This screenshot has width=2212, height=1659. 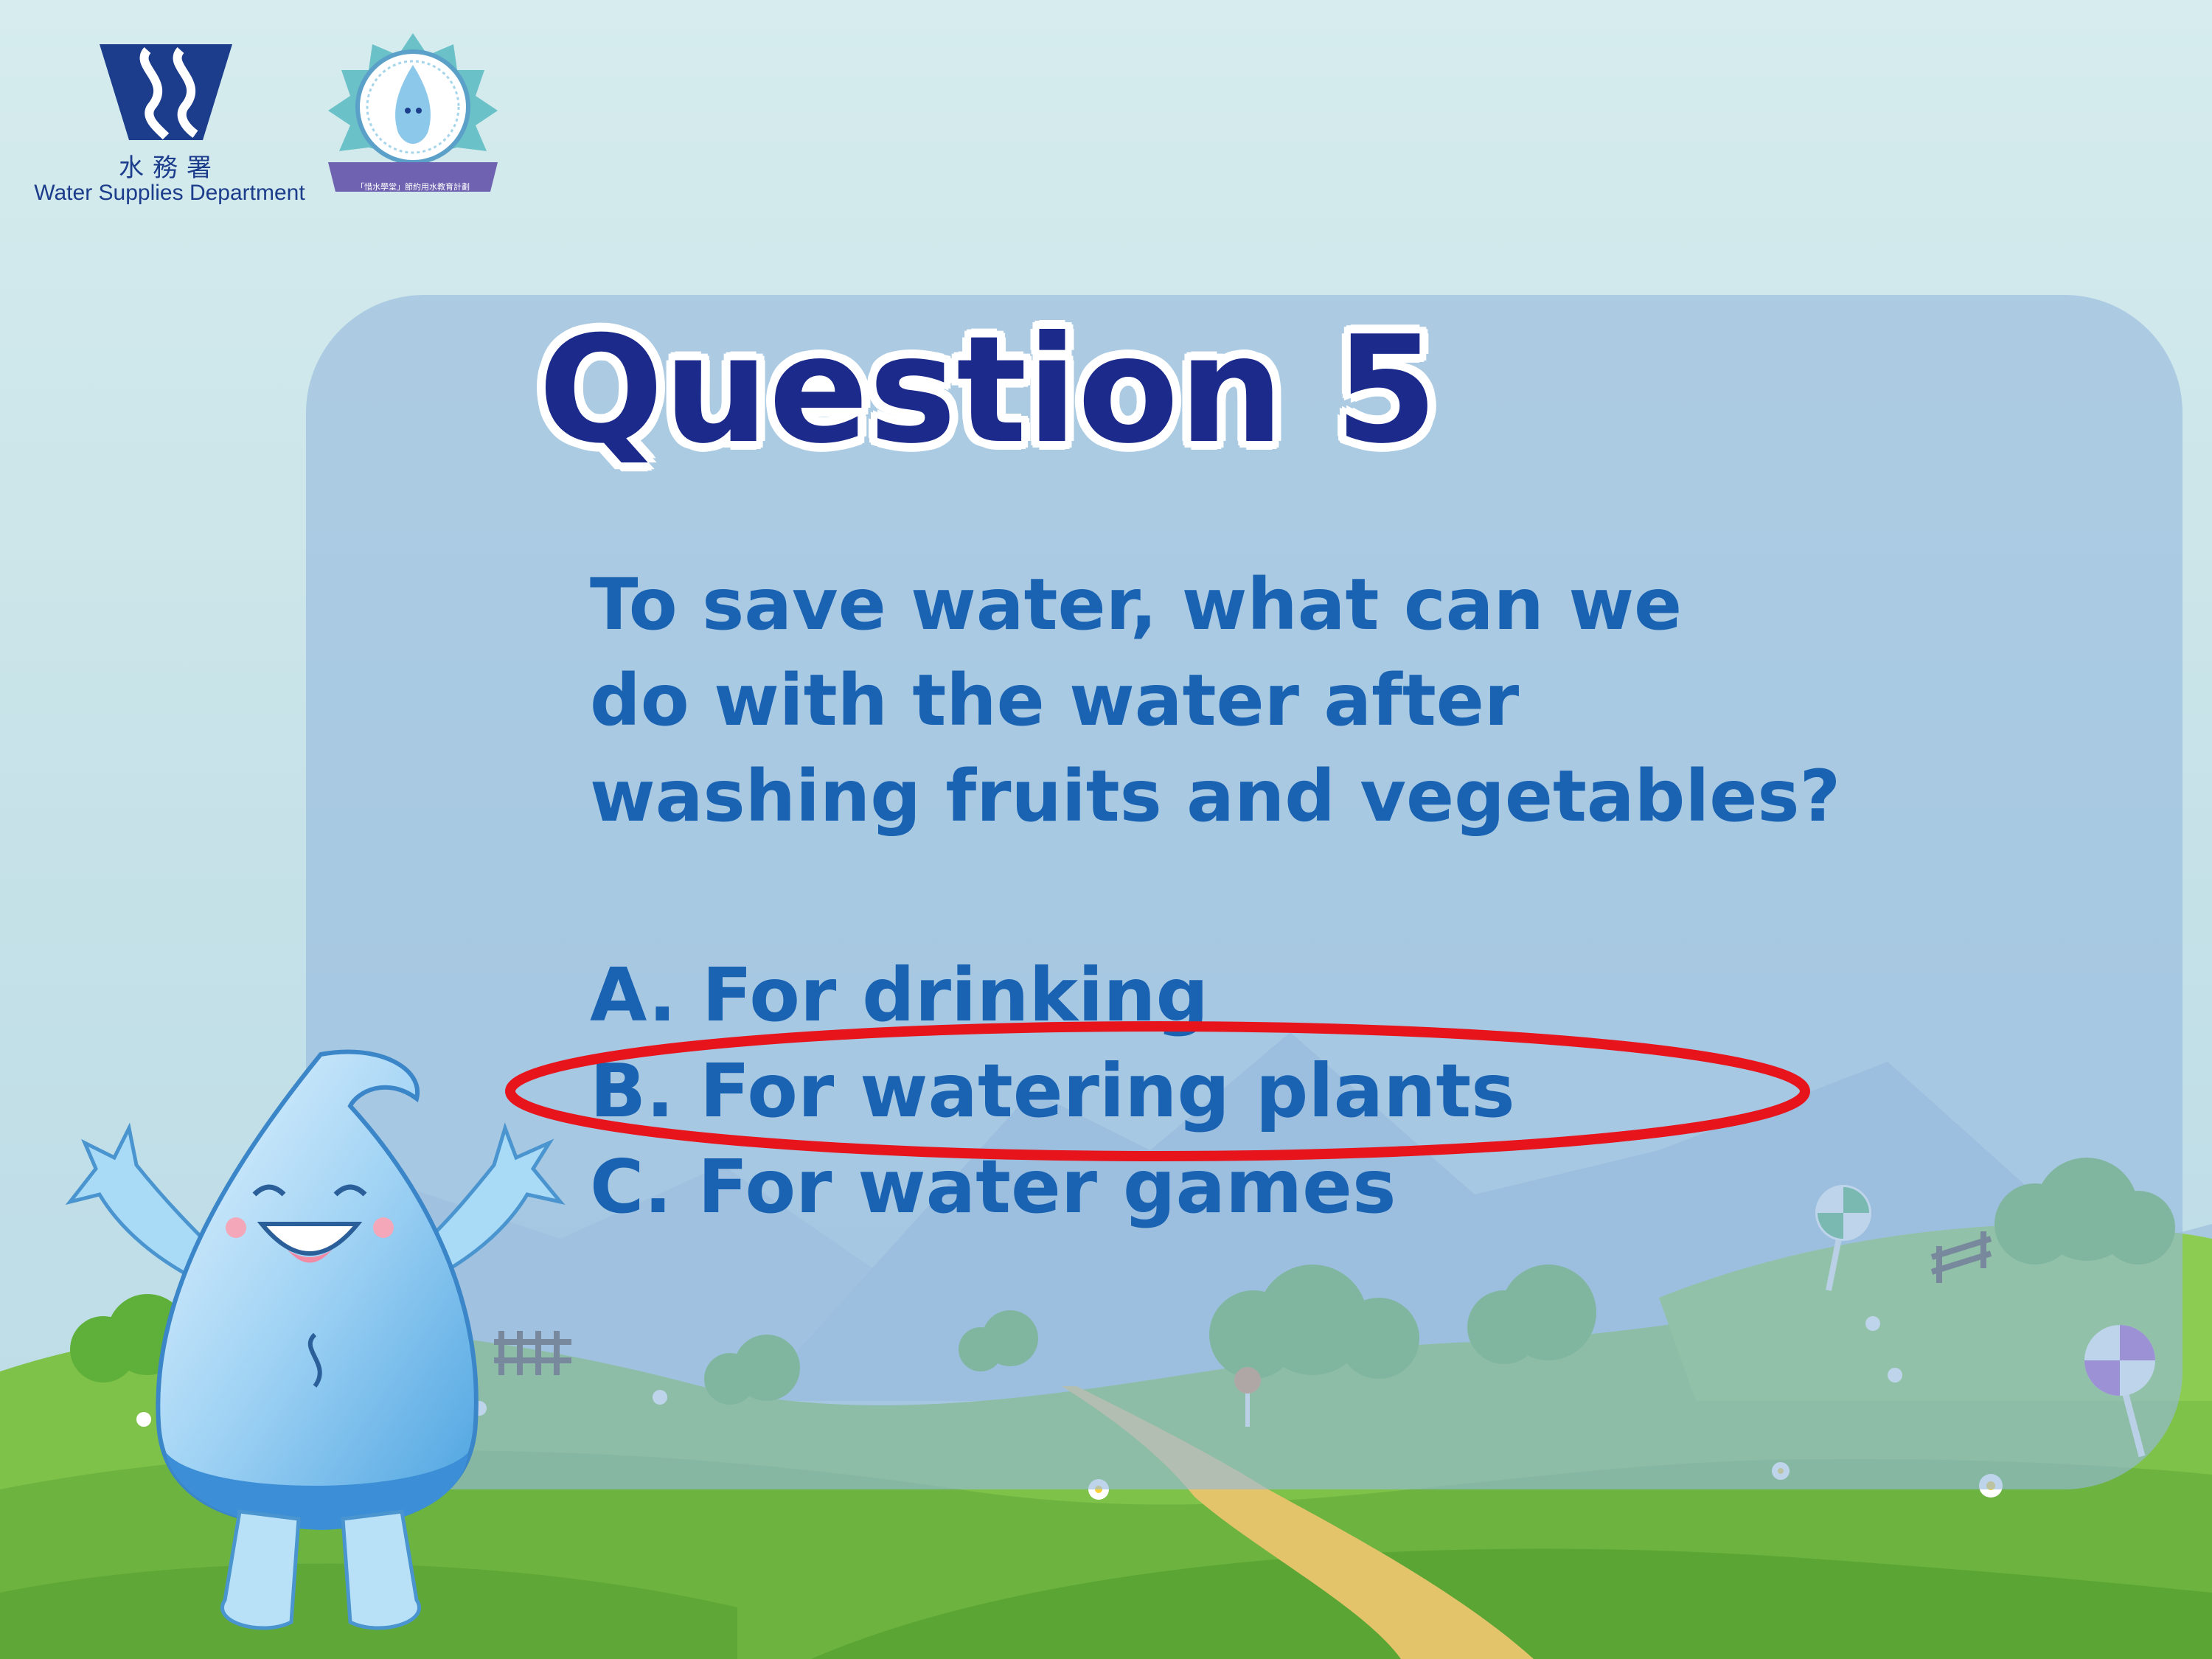 What do you see at coordinates (1157, 1091) in the screenshot?
I see `correct-answer-highlight` at bounding box center [1157, 1091].